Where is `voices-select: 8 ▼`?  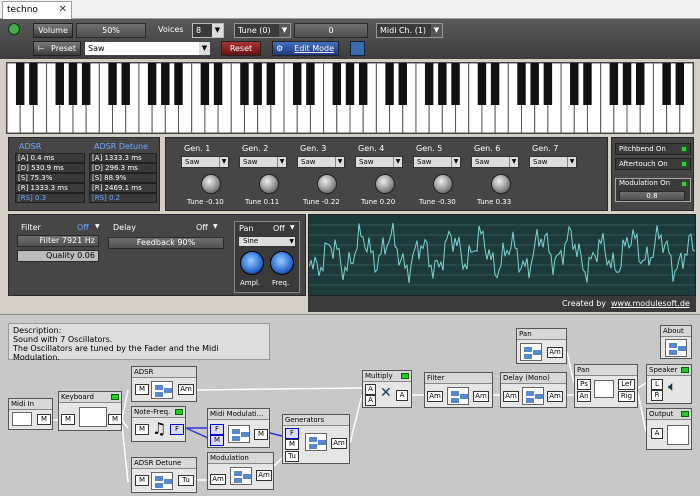
voices-select: 8 ▼ is located at coordinates (208, 30).